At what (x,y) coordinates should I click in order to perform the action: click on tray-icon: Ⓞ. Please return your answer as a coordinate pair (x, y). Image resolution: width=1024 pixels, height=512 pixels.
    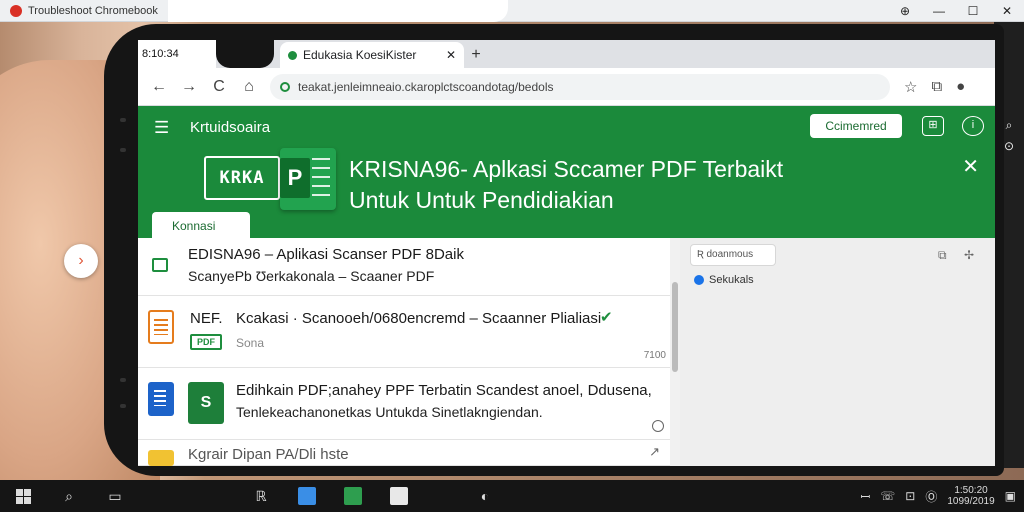
    Looking at the image, I should click on (931, 496).